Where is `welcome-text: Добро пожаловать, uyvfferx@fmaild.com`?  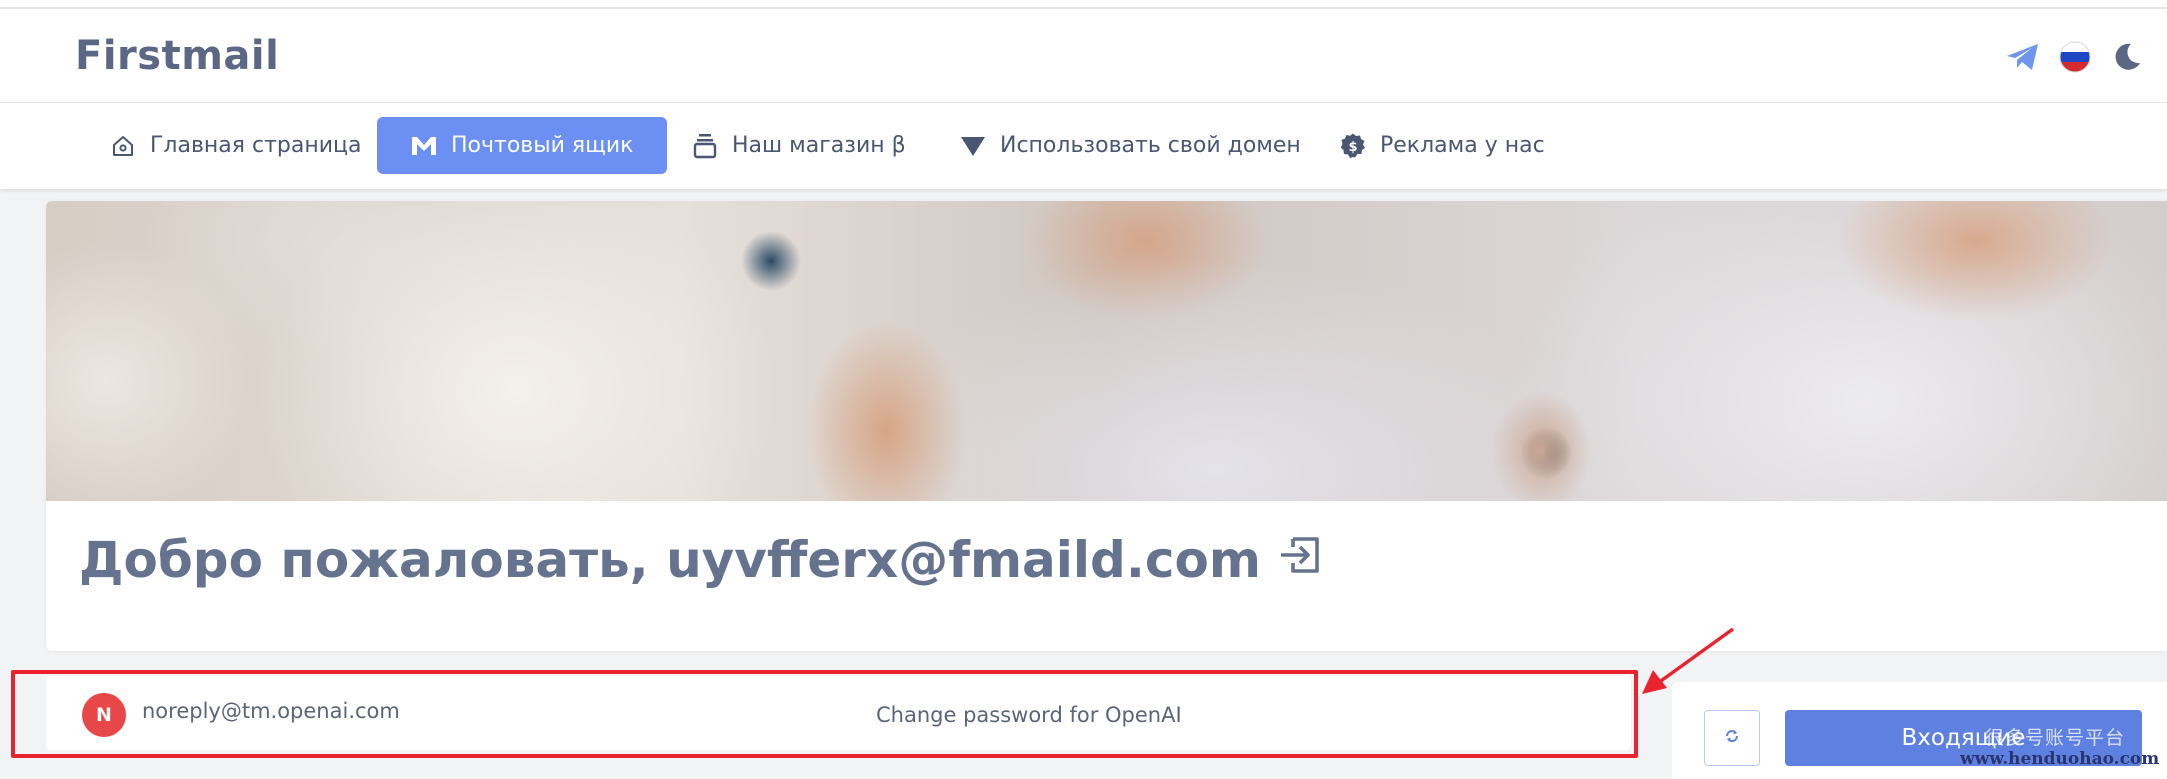
welcome-text: Добро пожаловать, uyvfferx@fmaild.com is located at coordinates (670, 560).